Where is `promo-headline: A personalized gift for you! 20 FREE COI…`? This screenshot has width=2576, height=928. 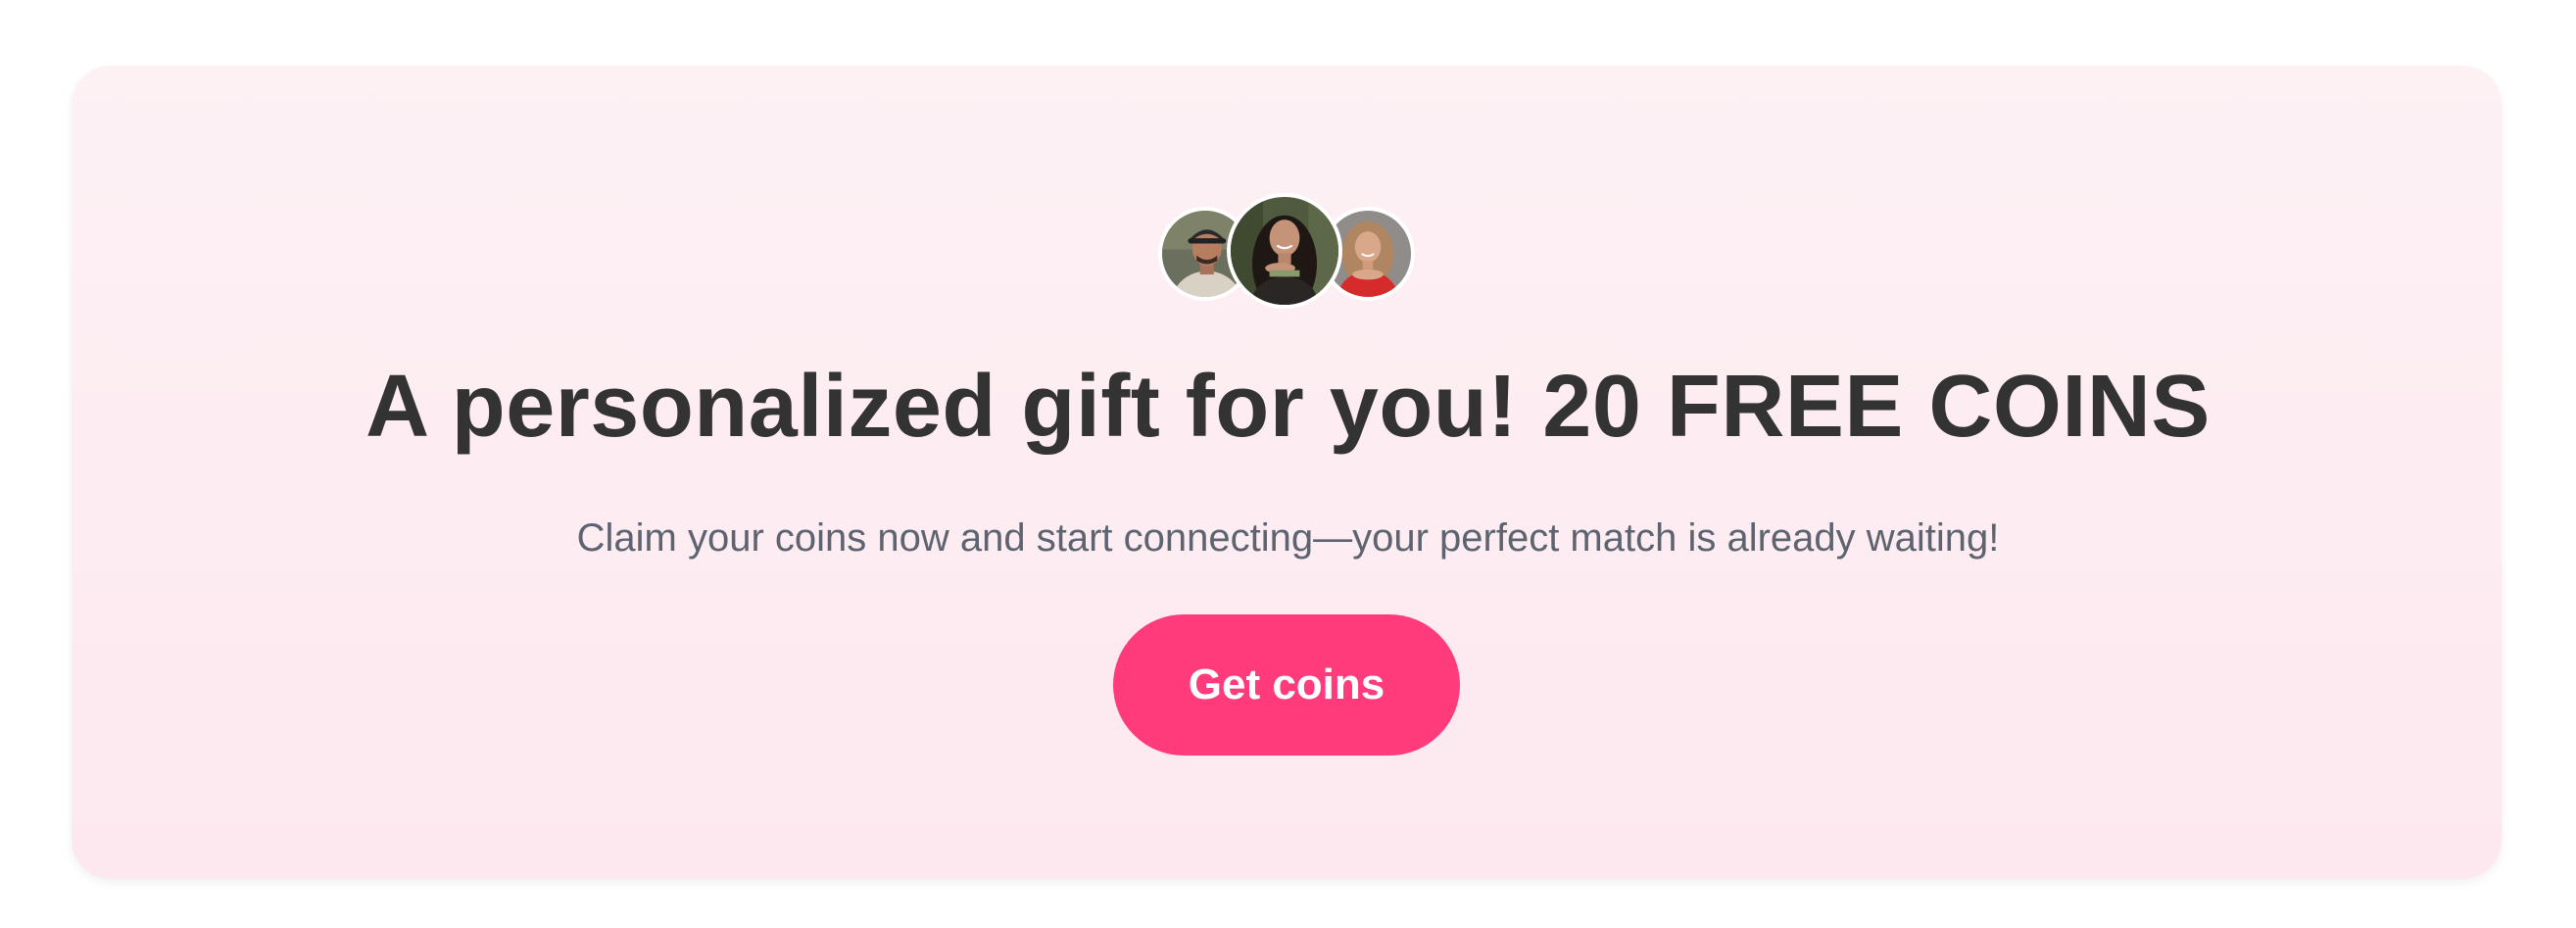 promo-headline: A personalized gift for you! 20 FREE COI… is located at coordinates (1288, 407).